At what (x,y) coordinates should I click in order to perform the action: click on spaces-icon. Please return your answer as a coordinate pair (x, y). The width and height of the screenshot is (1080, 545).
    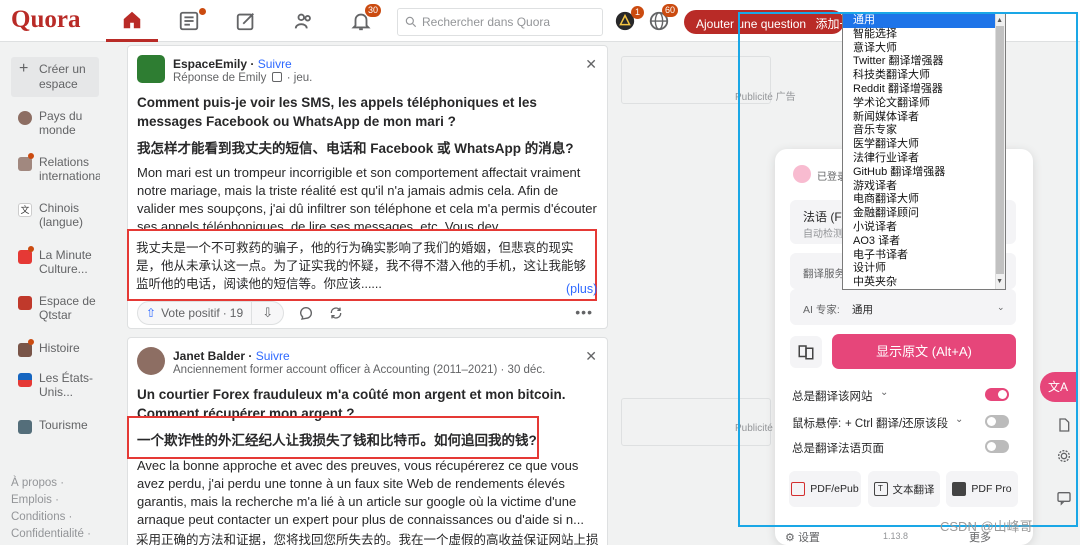
    Looking at the image, I should click on (304, 21).